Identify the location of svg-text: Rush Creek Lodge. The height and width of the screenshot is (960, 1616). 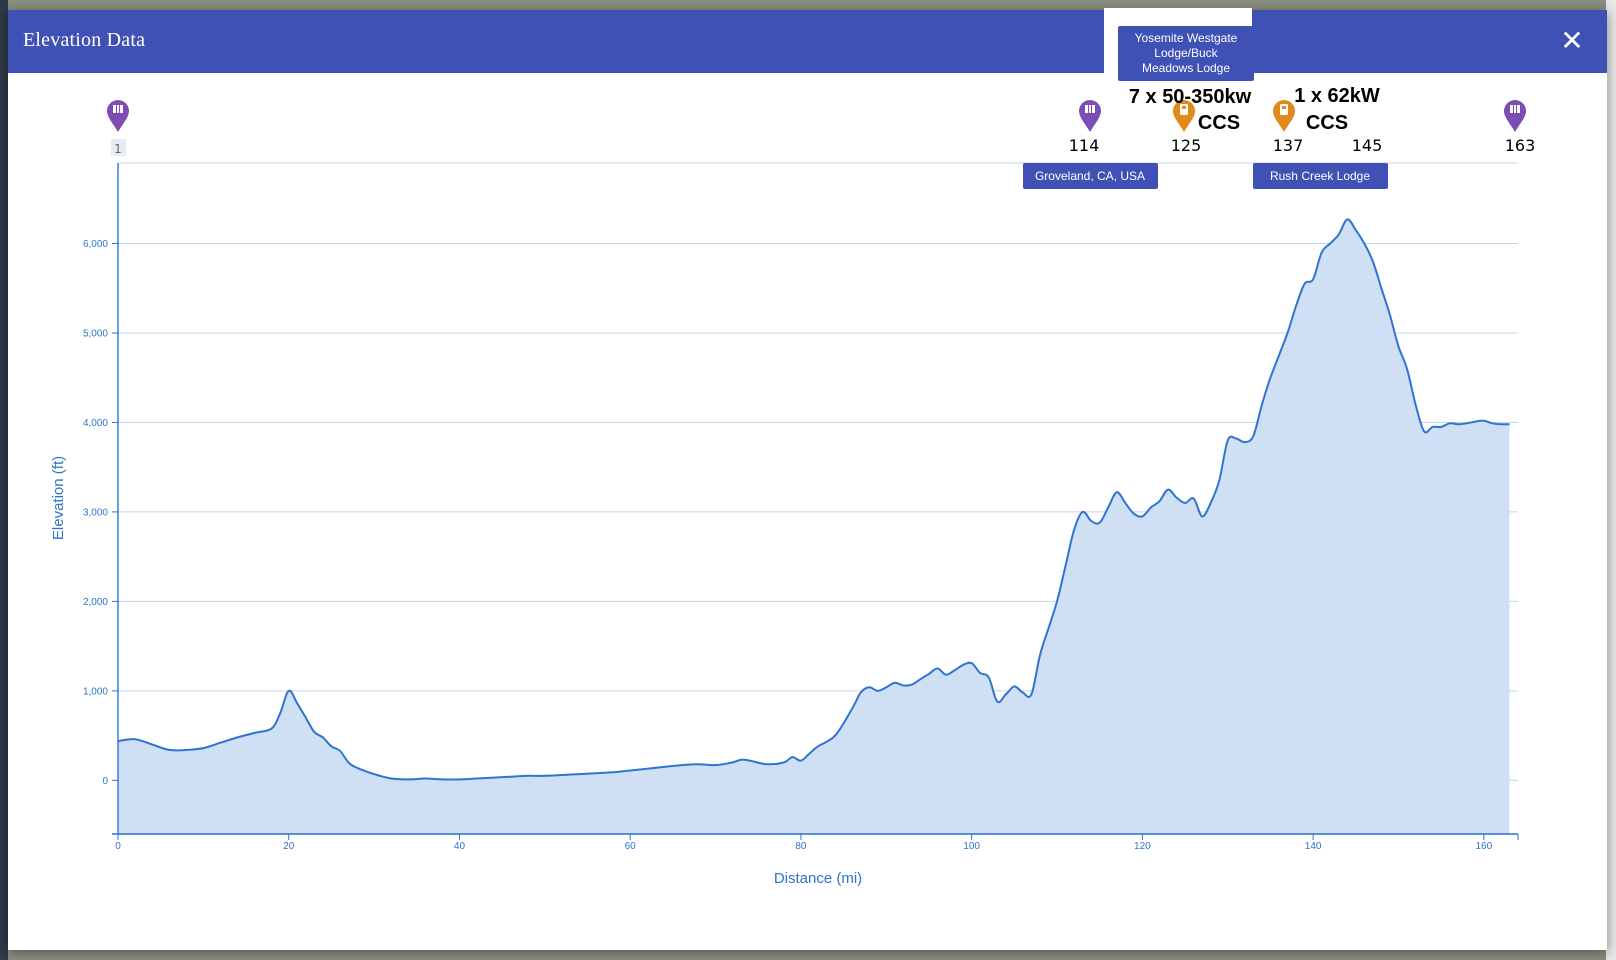
(1320, 176).